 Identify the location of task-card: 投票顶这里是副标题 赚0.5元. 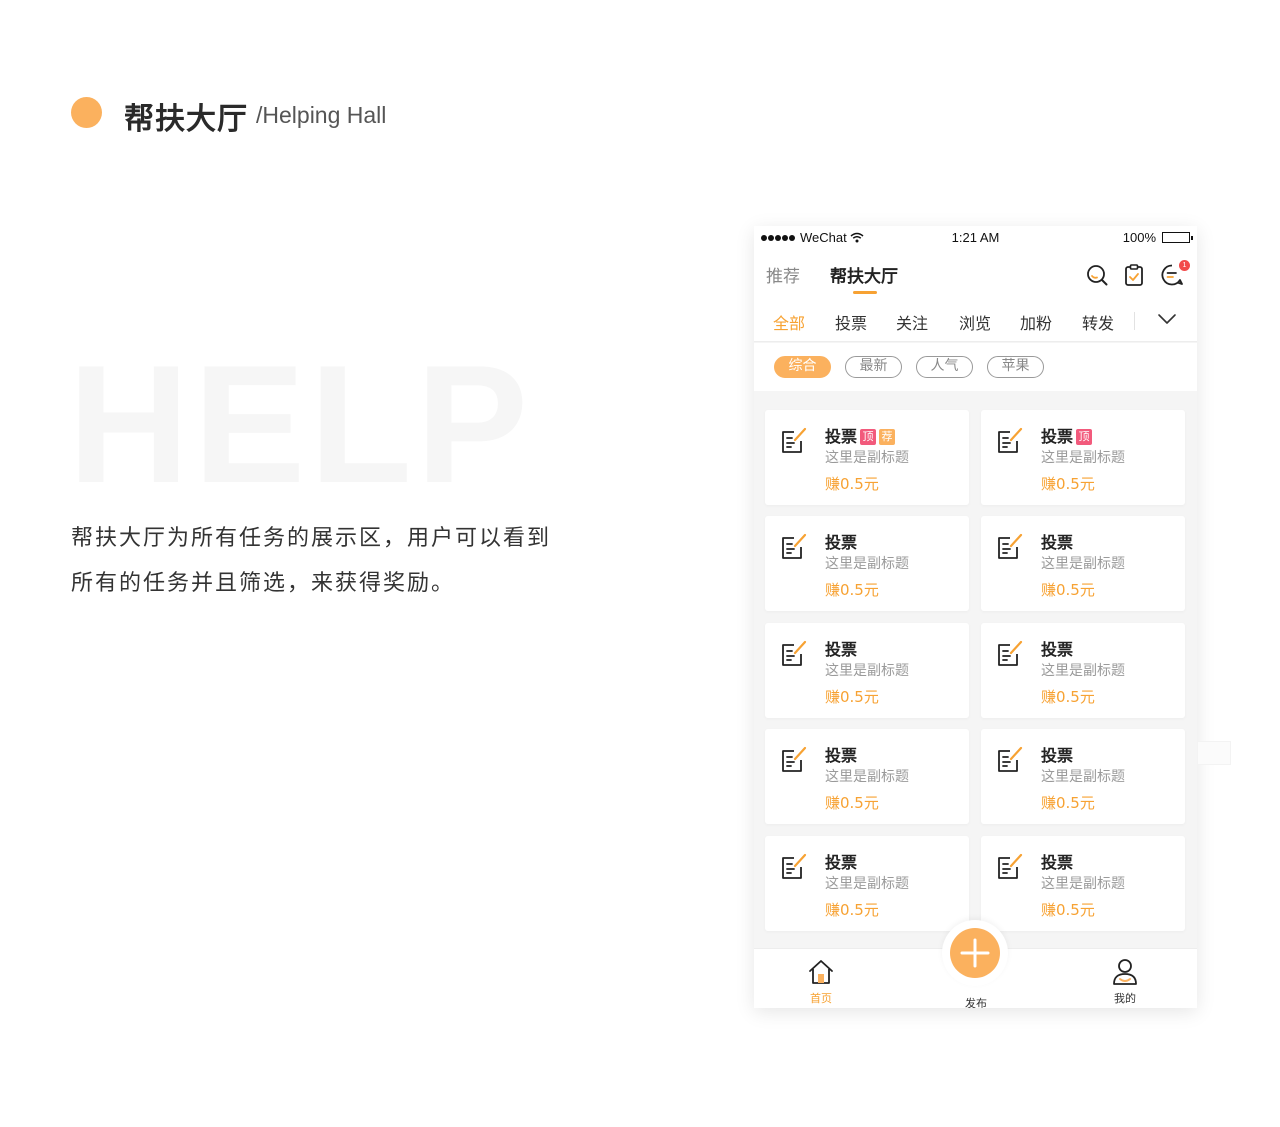
(1083, 457).